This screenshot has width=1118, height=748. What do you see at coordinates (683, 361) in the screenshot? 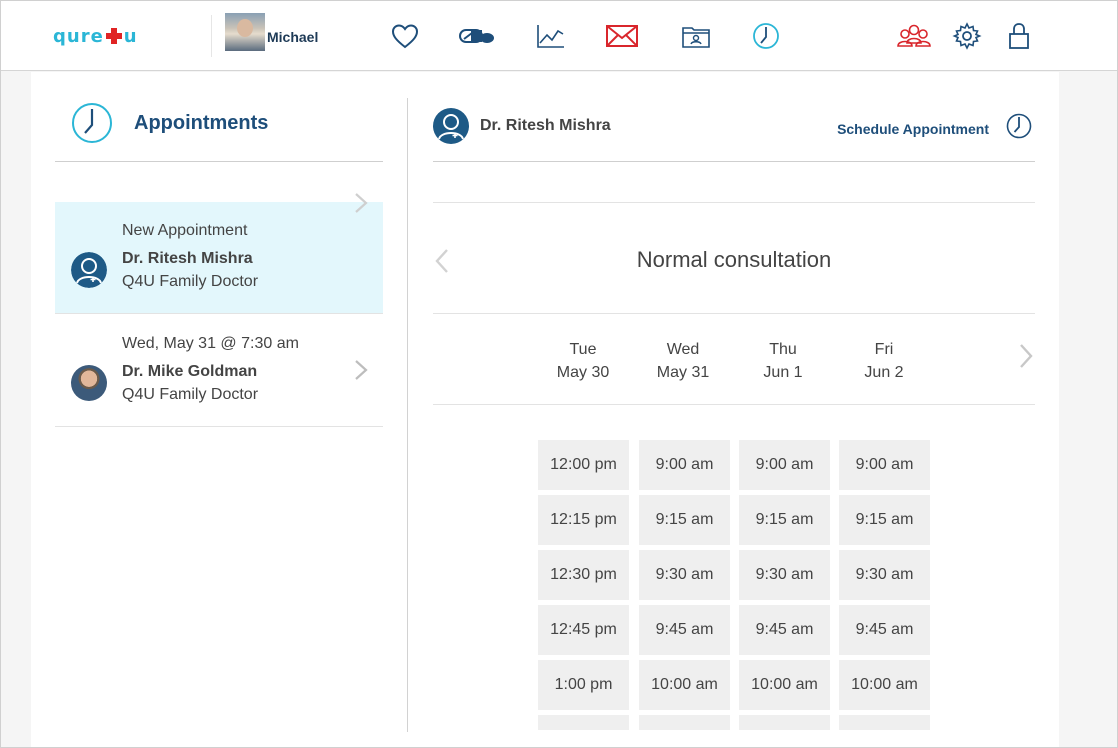
I see `day-column-header: Wed May 31` at bounding box center [683, 361].